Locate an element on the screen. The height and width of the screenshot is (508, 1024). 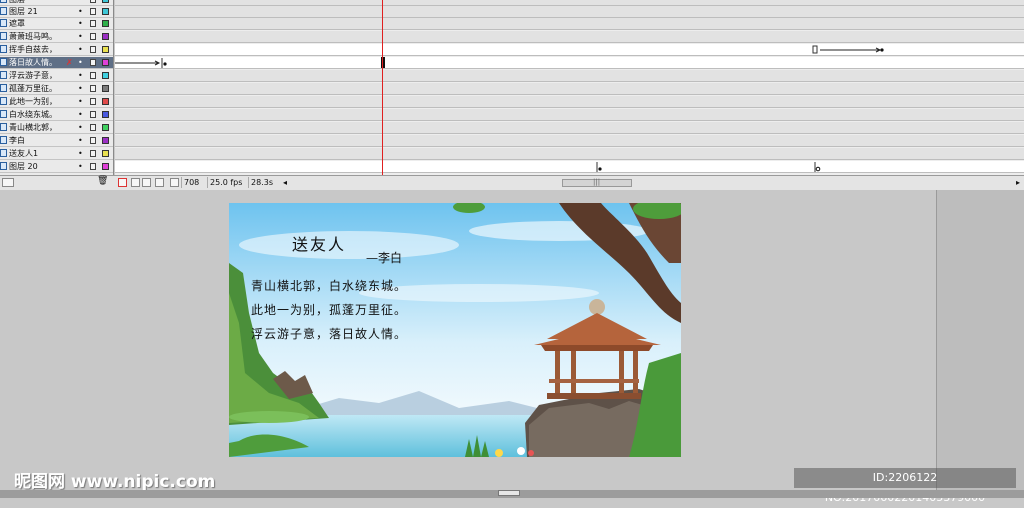
scroll-left-arrow-icon: ◂ is located at coordinates (285, 182).